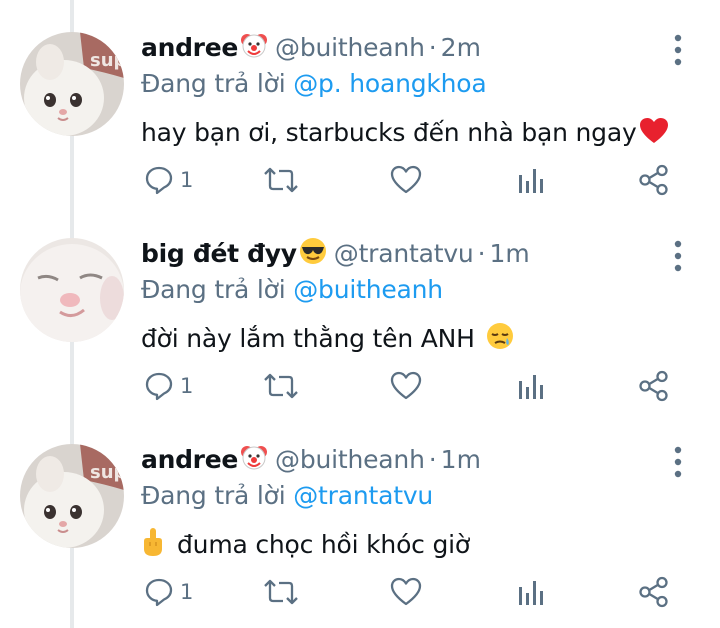 The height and width of the screenshot is (628, 720). I want to click on tweet-header: big đét đyy @trantatvu · 1m, so click(335, 254).